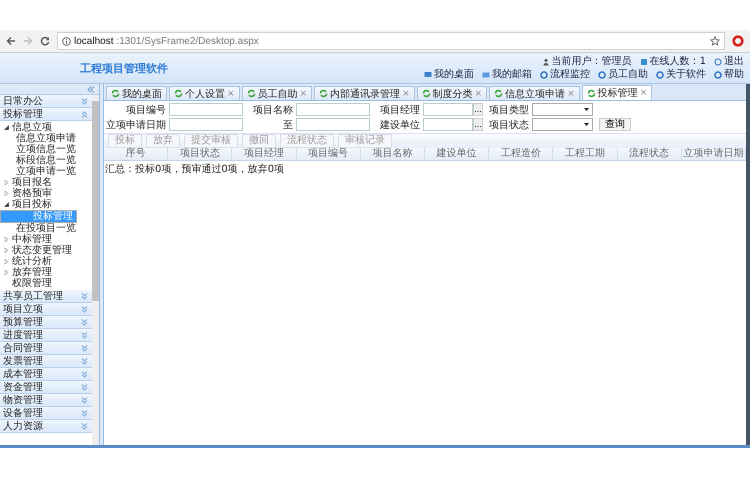  What do you see at coordinates (46, 138) in the screenshot?
I see `tree-item: 信息立项申请` at bounding box center [46, 138].